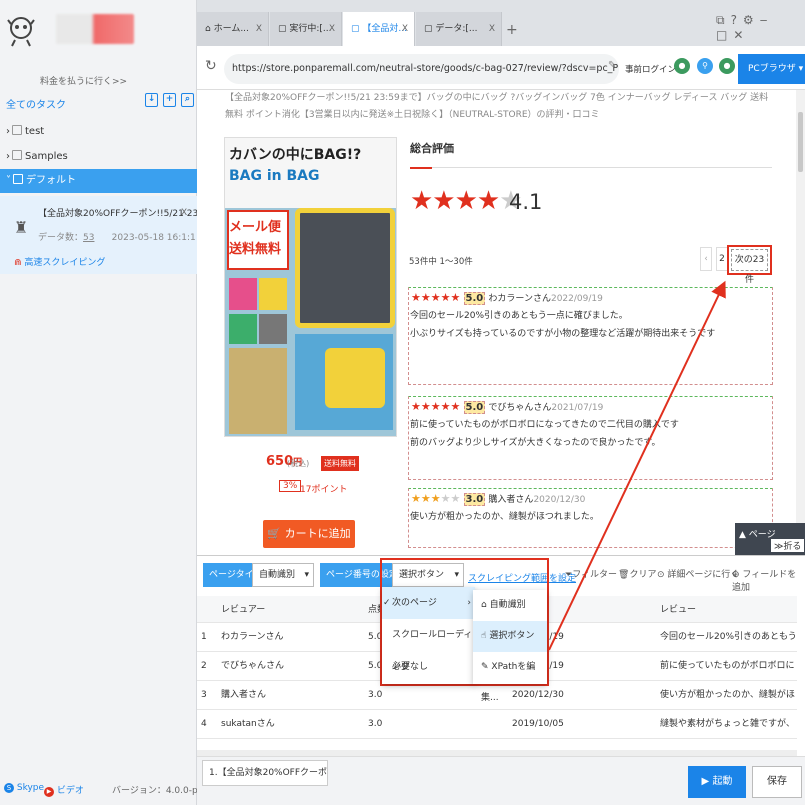  Describe the element at coordinates (340, 463) in the screenshot. I see `free-shipping-badge: 送料無料` at that location.